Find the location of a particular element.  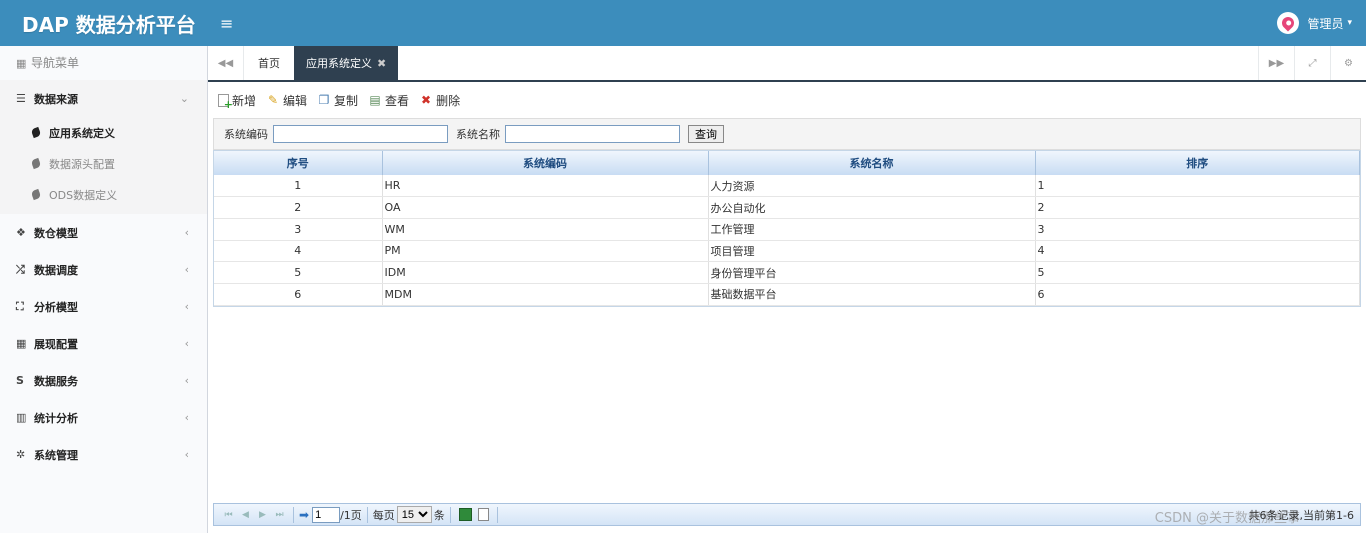

th-large-icon: ▦ is located at coordinates (21, 63).